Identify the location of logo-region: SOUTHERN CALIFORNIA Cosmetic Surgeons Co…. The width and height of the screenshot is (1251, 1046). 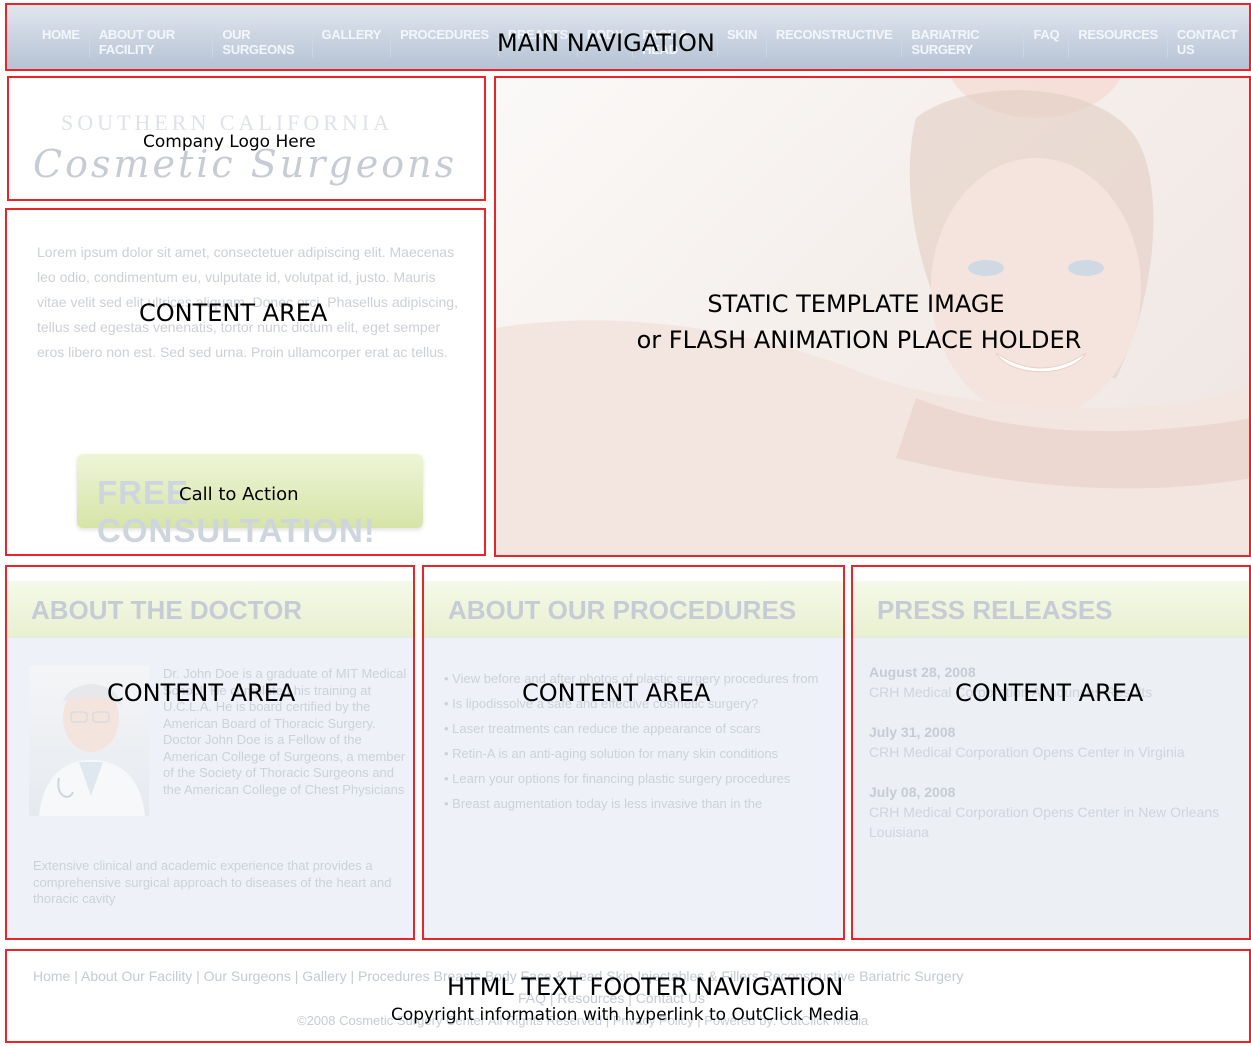
(246, 138).